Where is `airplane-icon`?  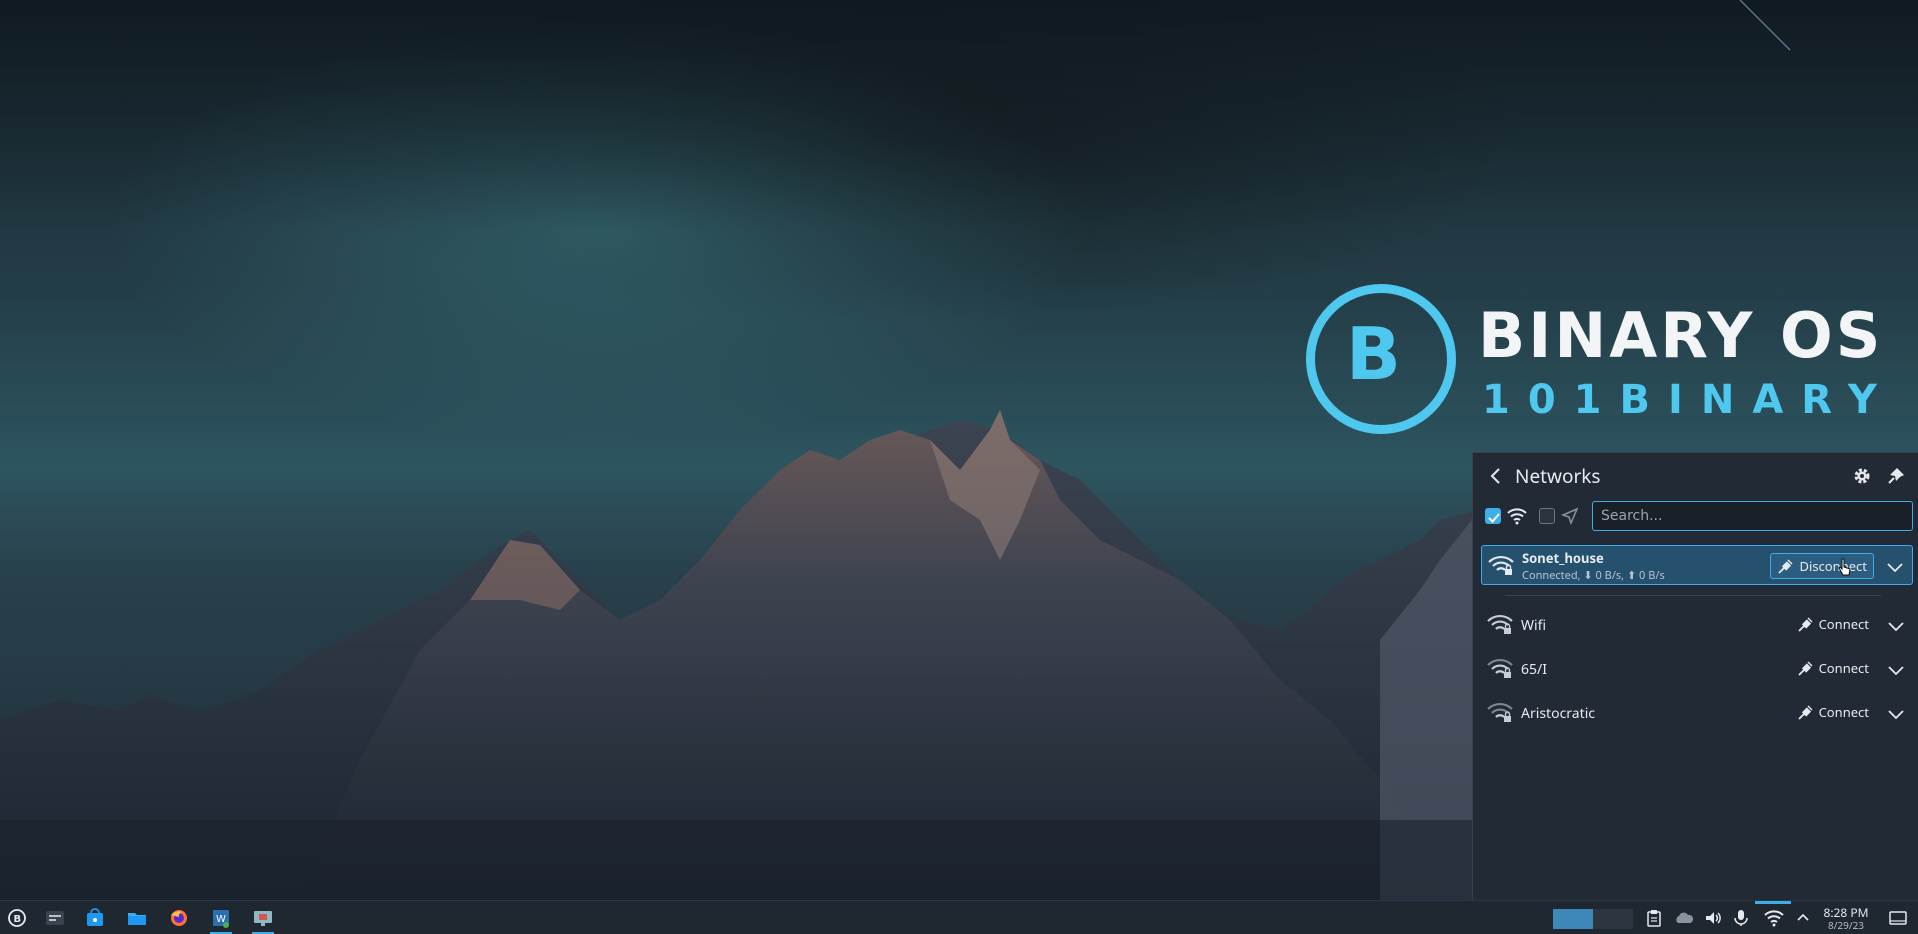
airplane-icon is located at coordinates (1569, 516).